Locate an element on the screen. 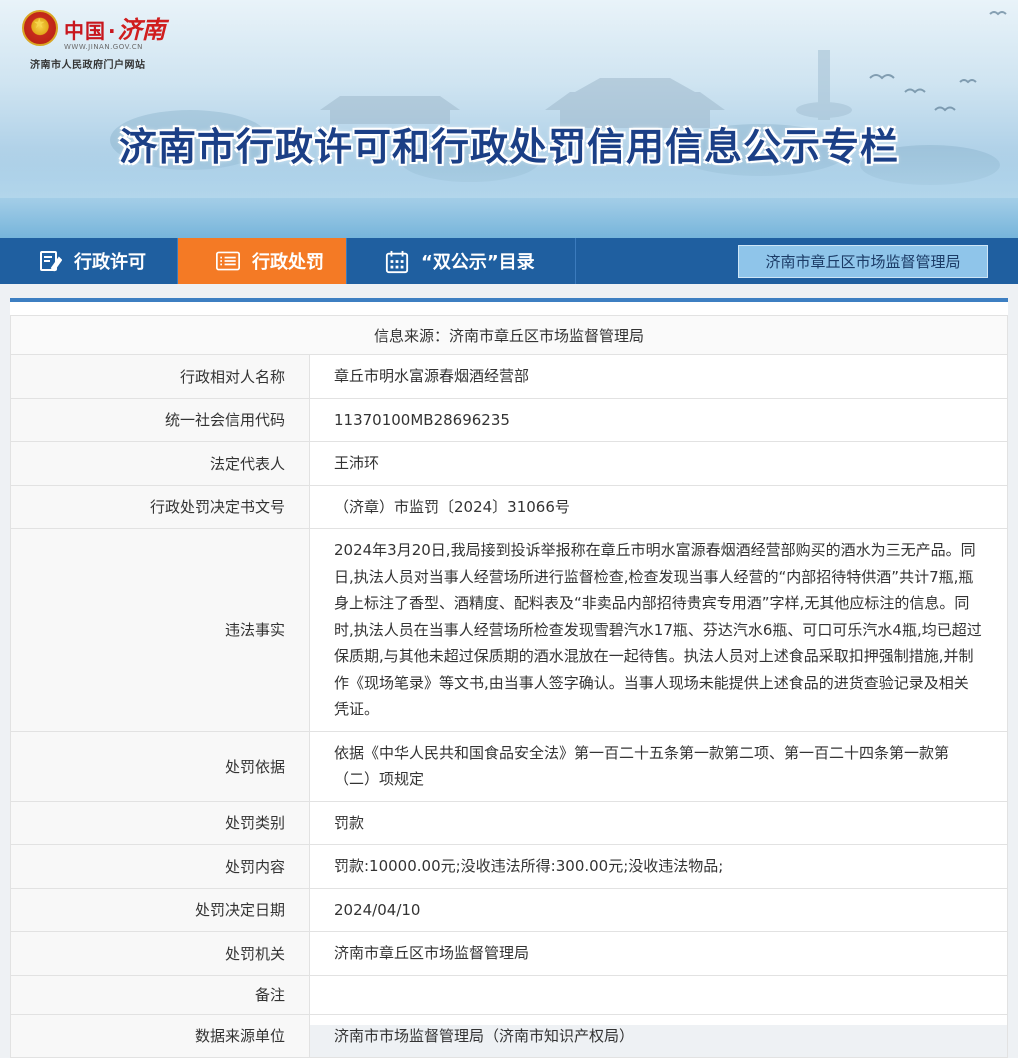 This screenshot has height=1058, width=1018. table-row: 数据来源单位 济南市市场监督管理局（济南市知识产权局） is located at coordinates (509, 1035).